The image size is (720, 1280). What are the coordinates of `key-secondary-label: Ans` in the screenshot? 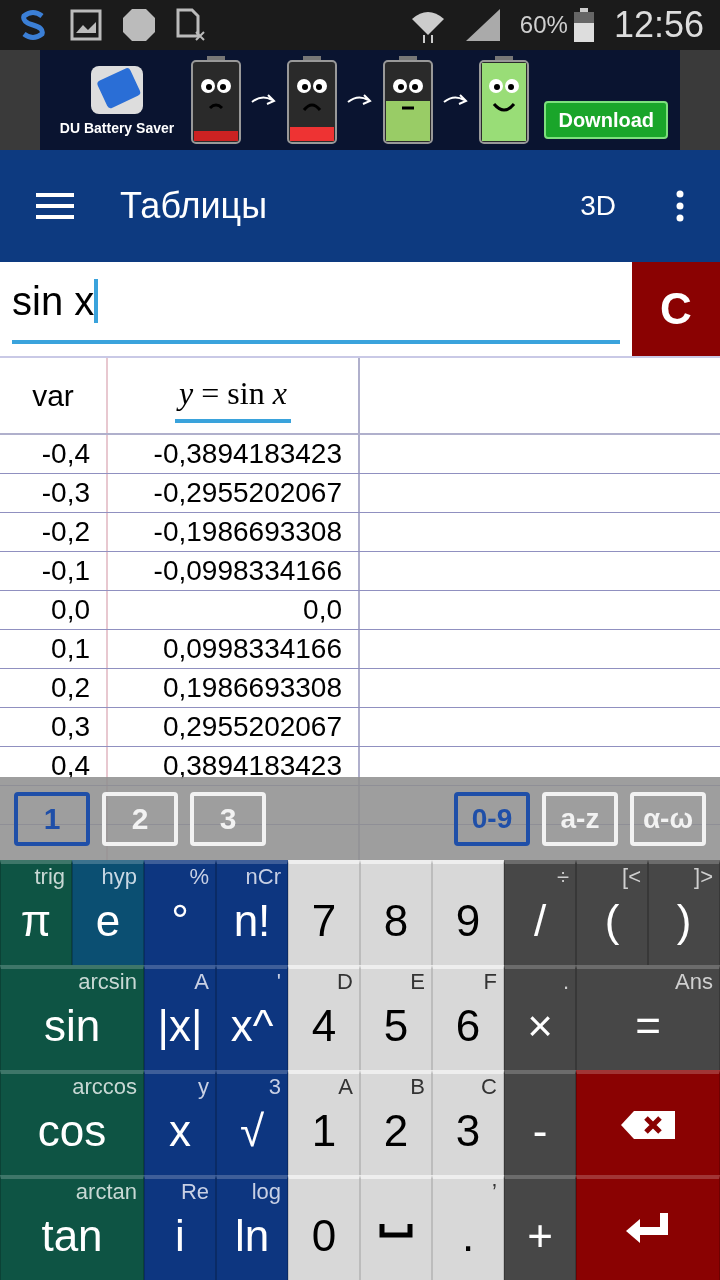 It's located at (694, 982).